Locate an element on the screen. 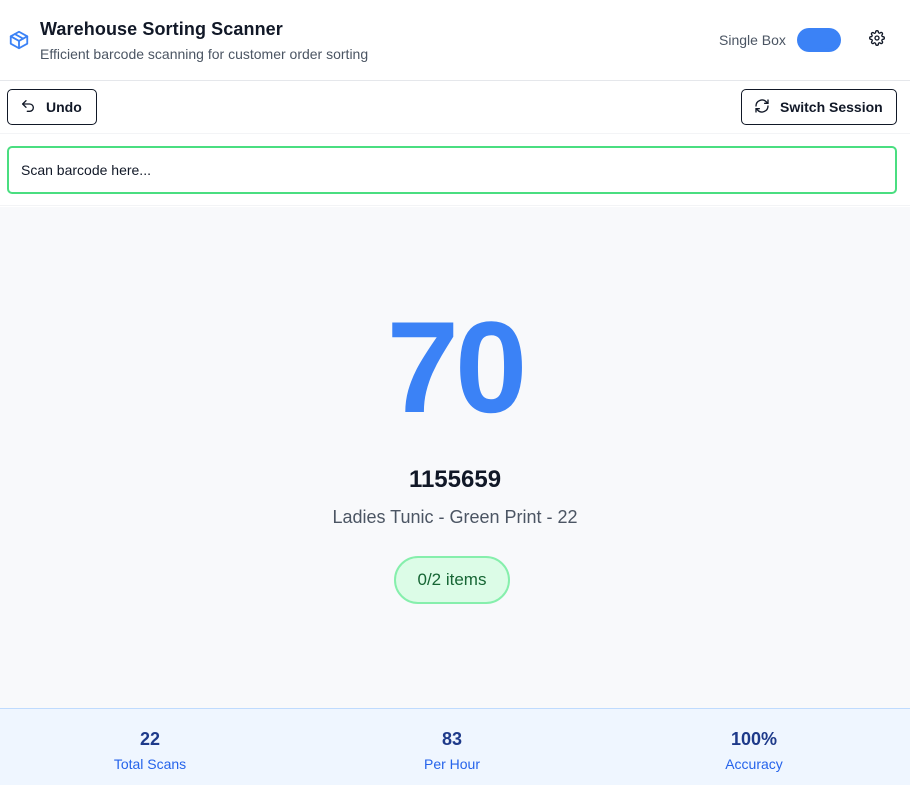 This screenshot has height=785, width=910. stat-value: 83 is located at coordinates (452, 739).